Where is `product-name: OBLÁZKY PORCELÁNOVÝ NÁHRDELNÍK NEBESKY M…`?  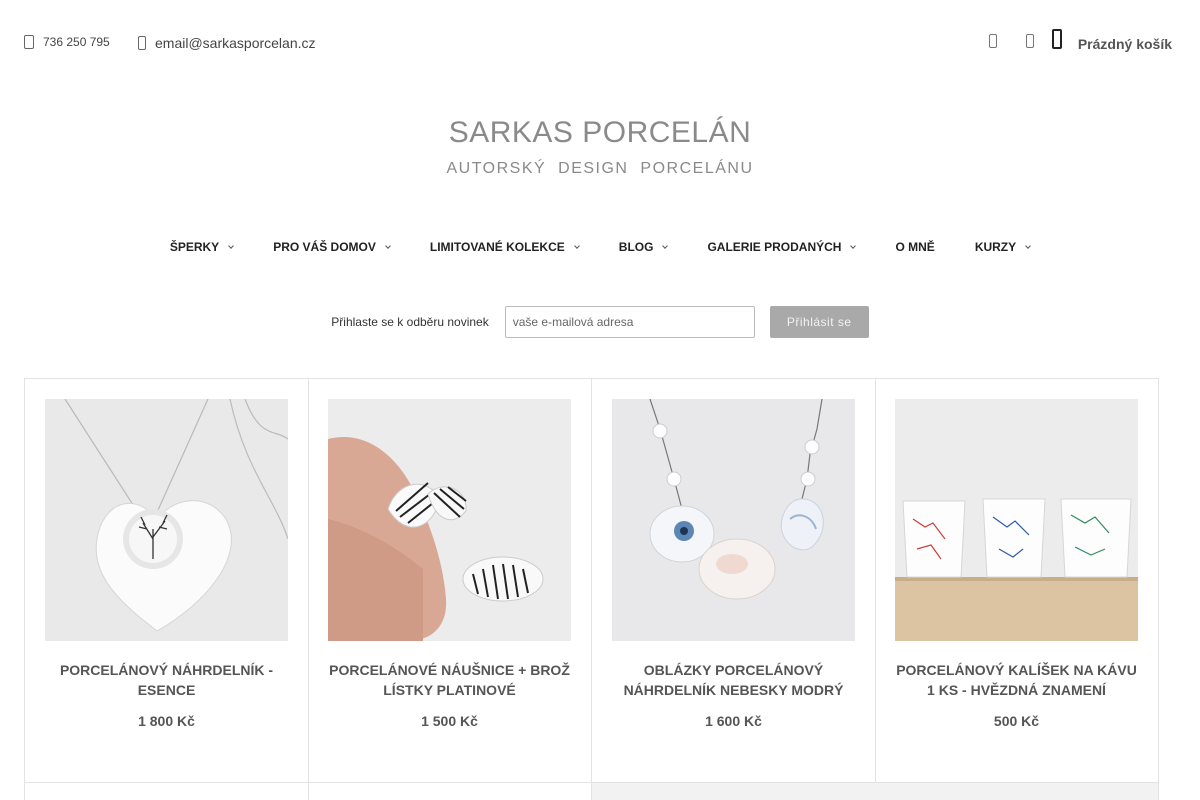 product-name: OBLÁZKY PORCELÁNOVÝ NÁHRDELNÍK NEBESKY M… is located at coordinates (733, 680).